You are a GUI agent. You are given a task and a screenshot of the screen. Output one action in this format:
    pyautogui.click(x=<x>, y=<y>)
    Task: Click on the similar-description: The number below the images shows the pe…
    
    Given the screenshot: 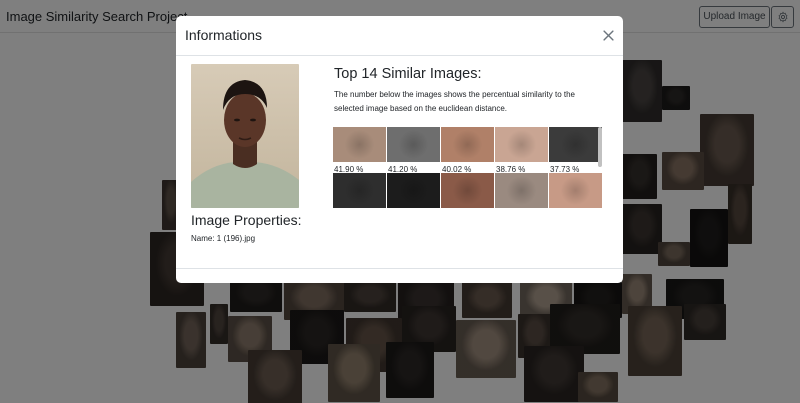 What is the action you would take?
    pyautogui.click(x=455, y=101)
    